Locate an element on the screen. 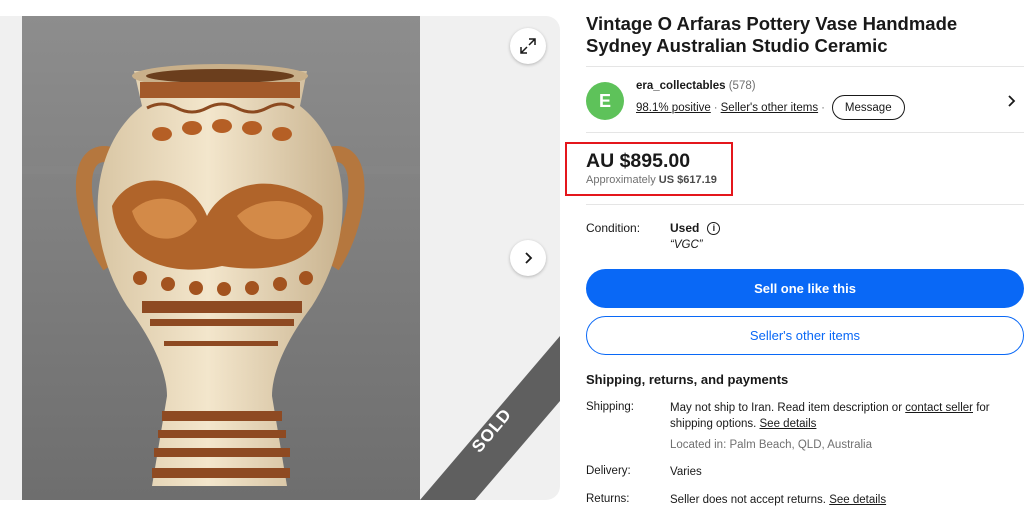 The image size is (1024, 517). seller-name-row: era_collectables (578) is located at coordinates (696, 86).